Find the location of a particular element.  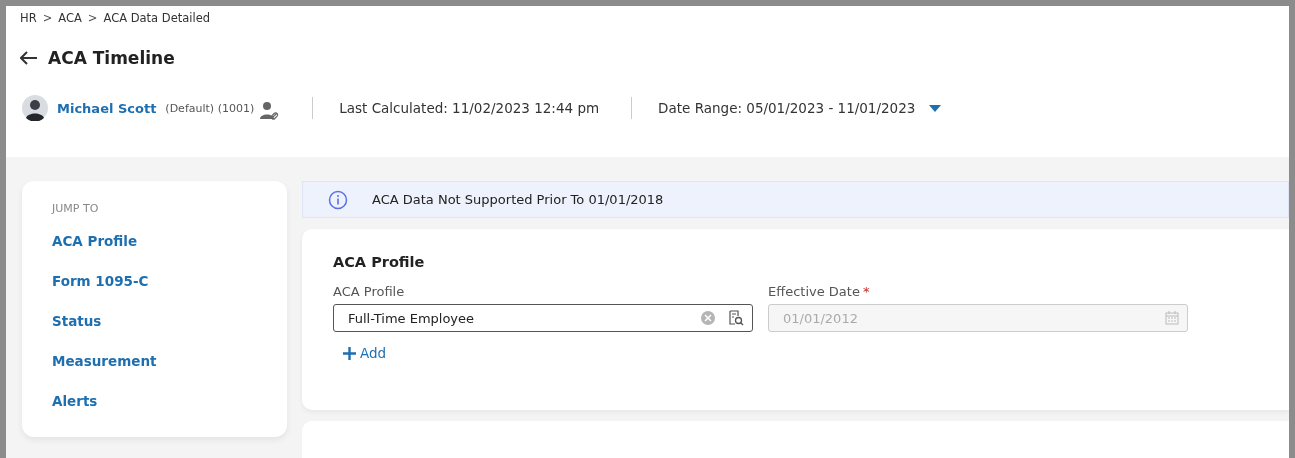

breadcrumb-link: HR is located at coordinates (28, 18).